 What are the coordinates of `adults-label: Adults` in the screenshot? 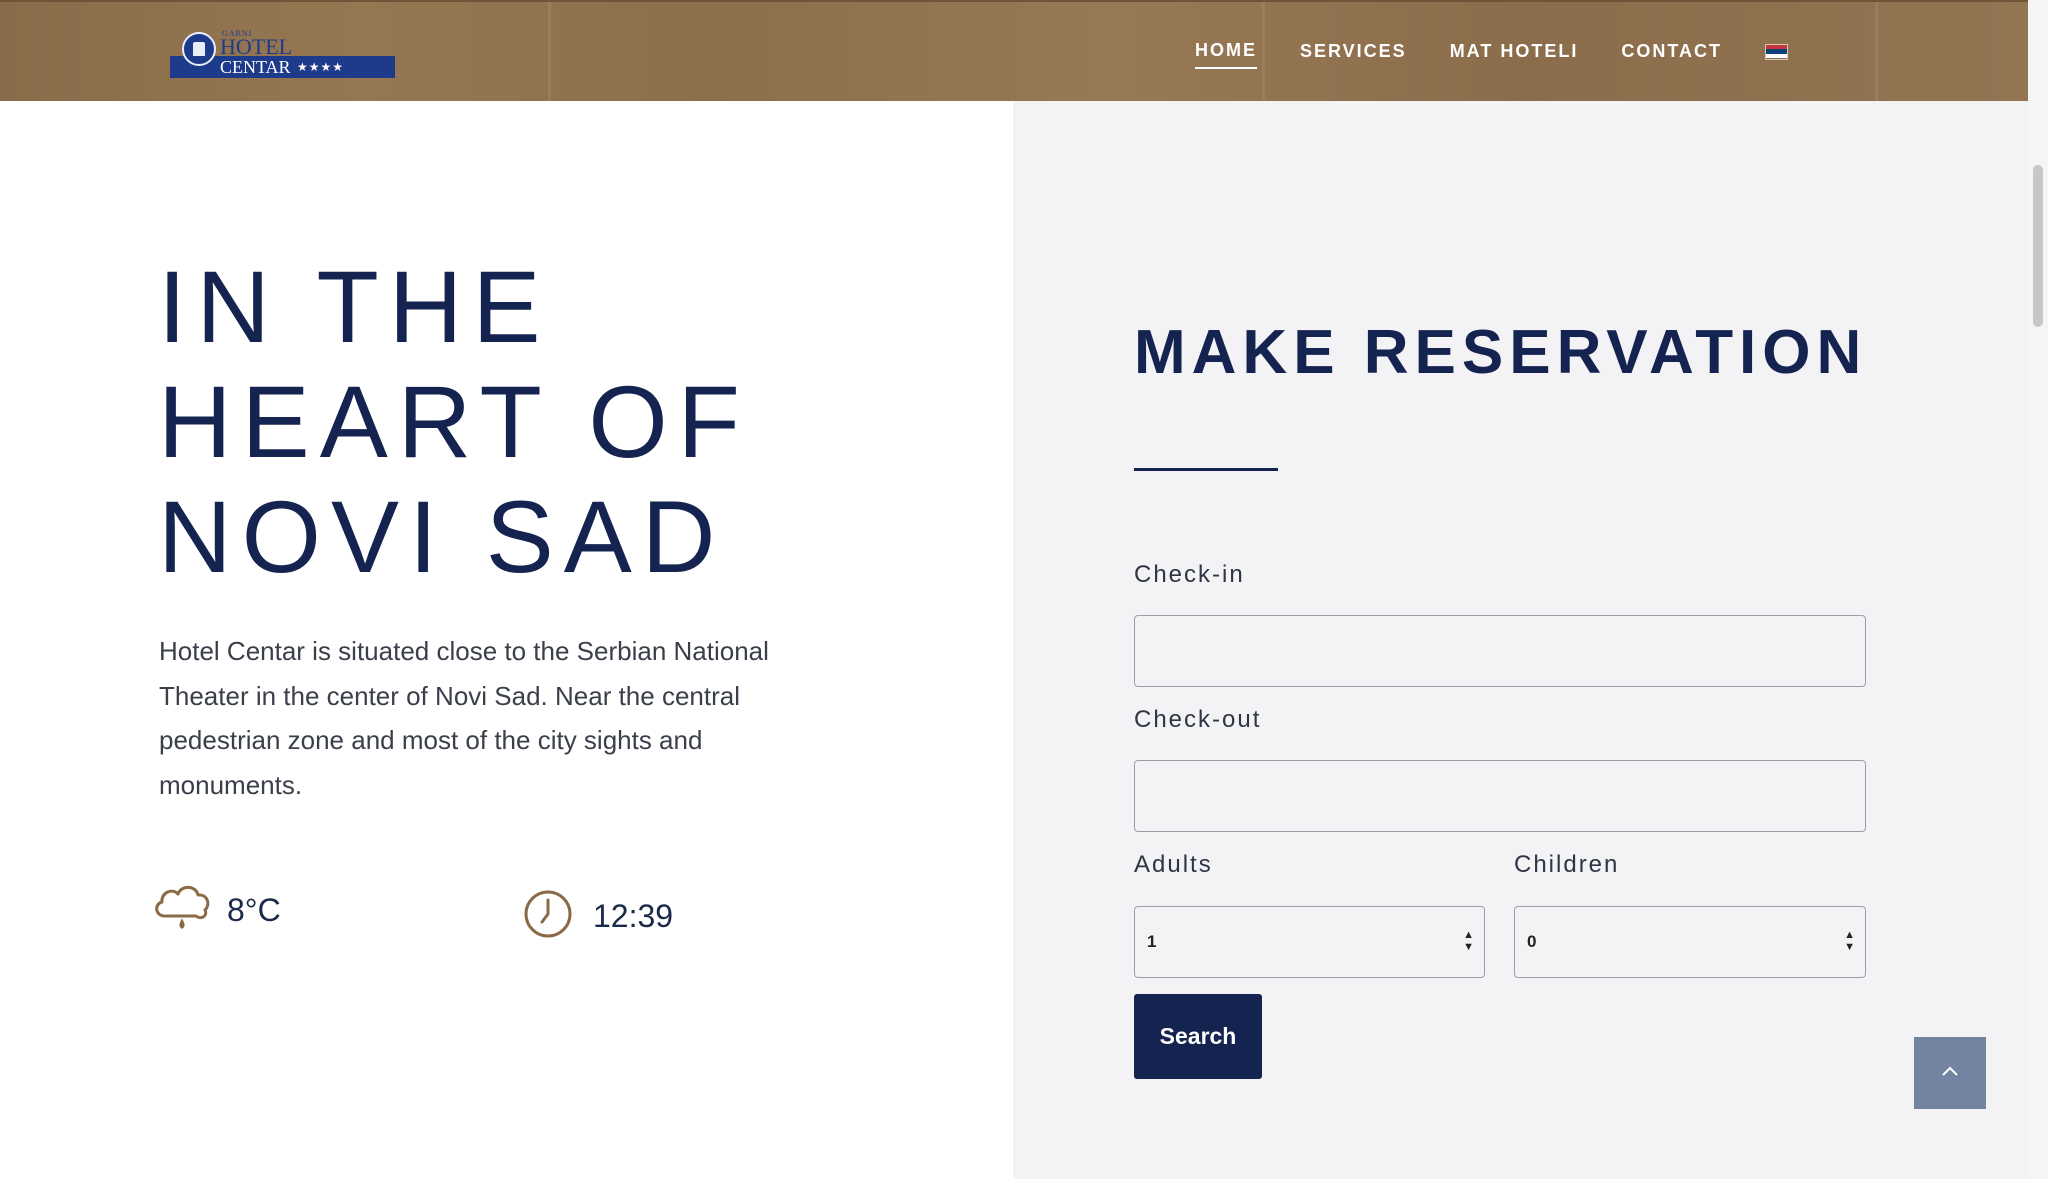 It's located at (1173, 864).